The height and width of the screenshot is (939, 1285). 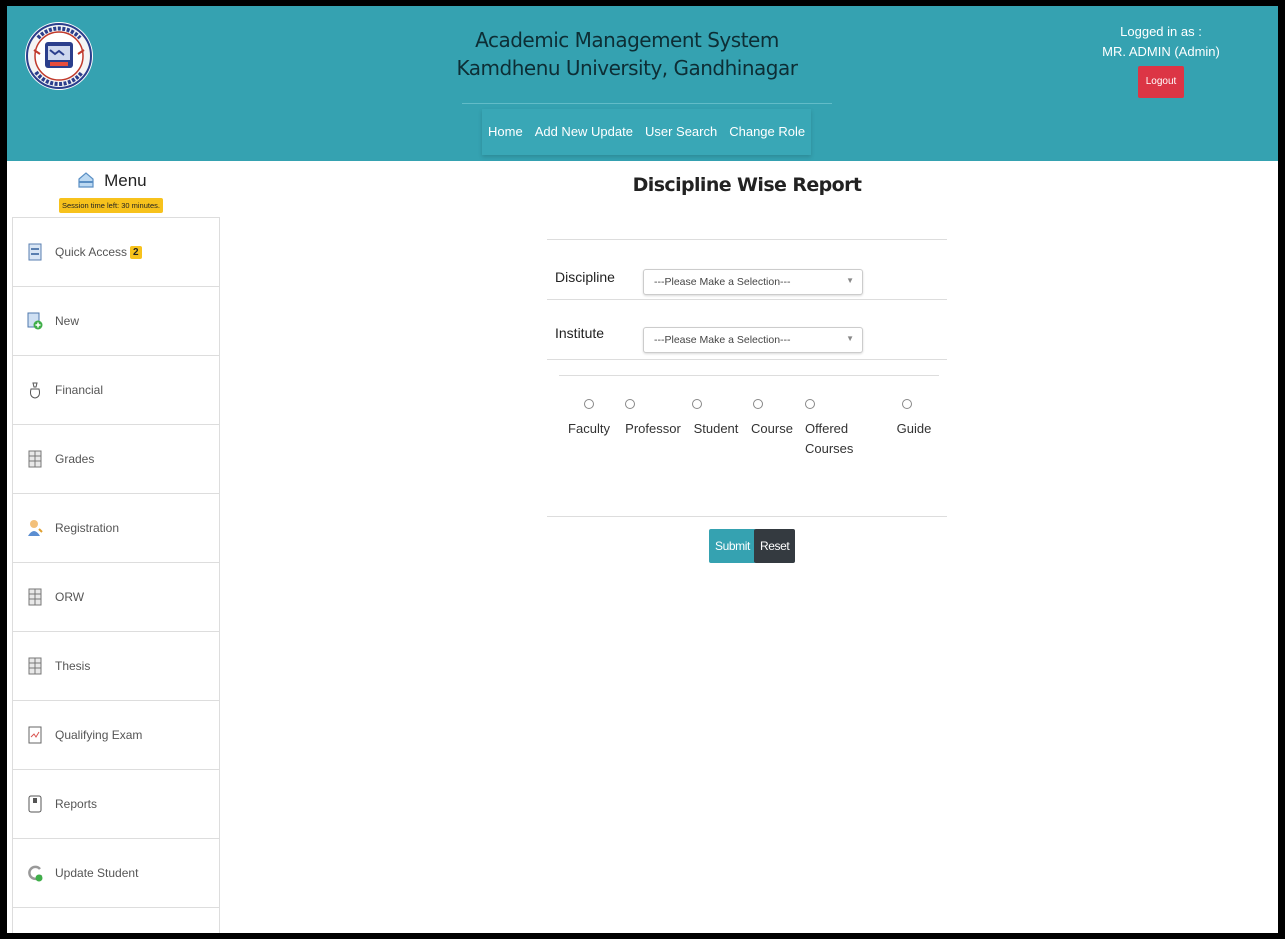 What do you see at coordinates (580, 333) in the screenshot?
I see `institute-label: Institute` at bounding box center [580, 333].